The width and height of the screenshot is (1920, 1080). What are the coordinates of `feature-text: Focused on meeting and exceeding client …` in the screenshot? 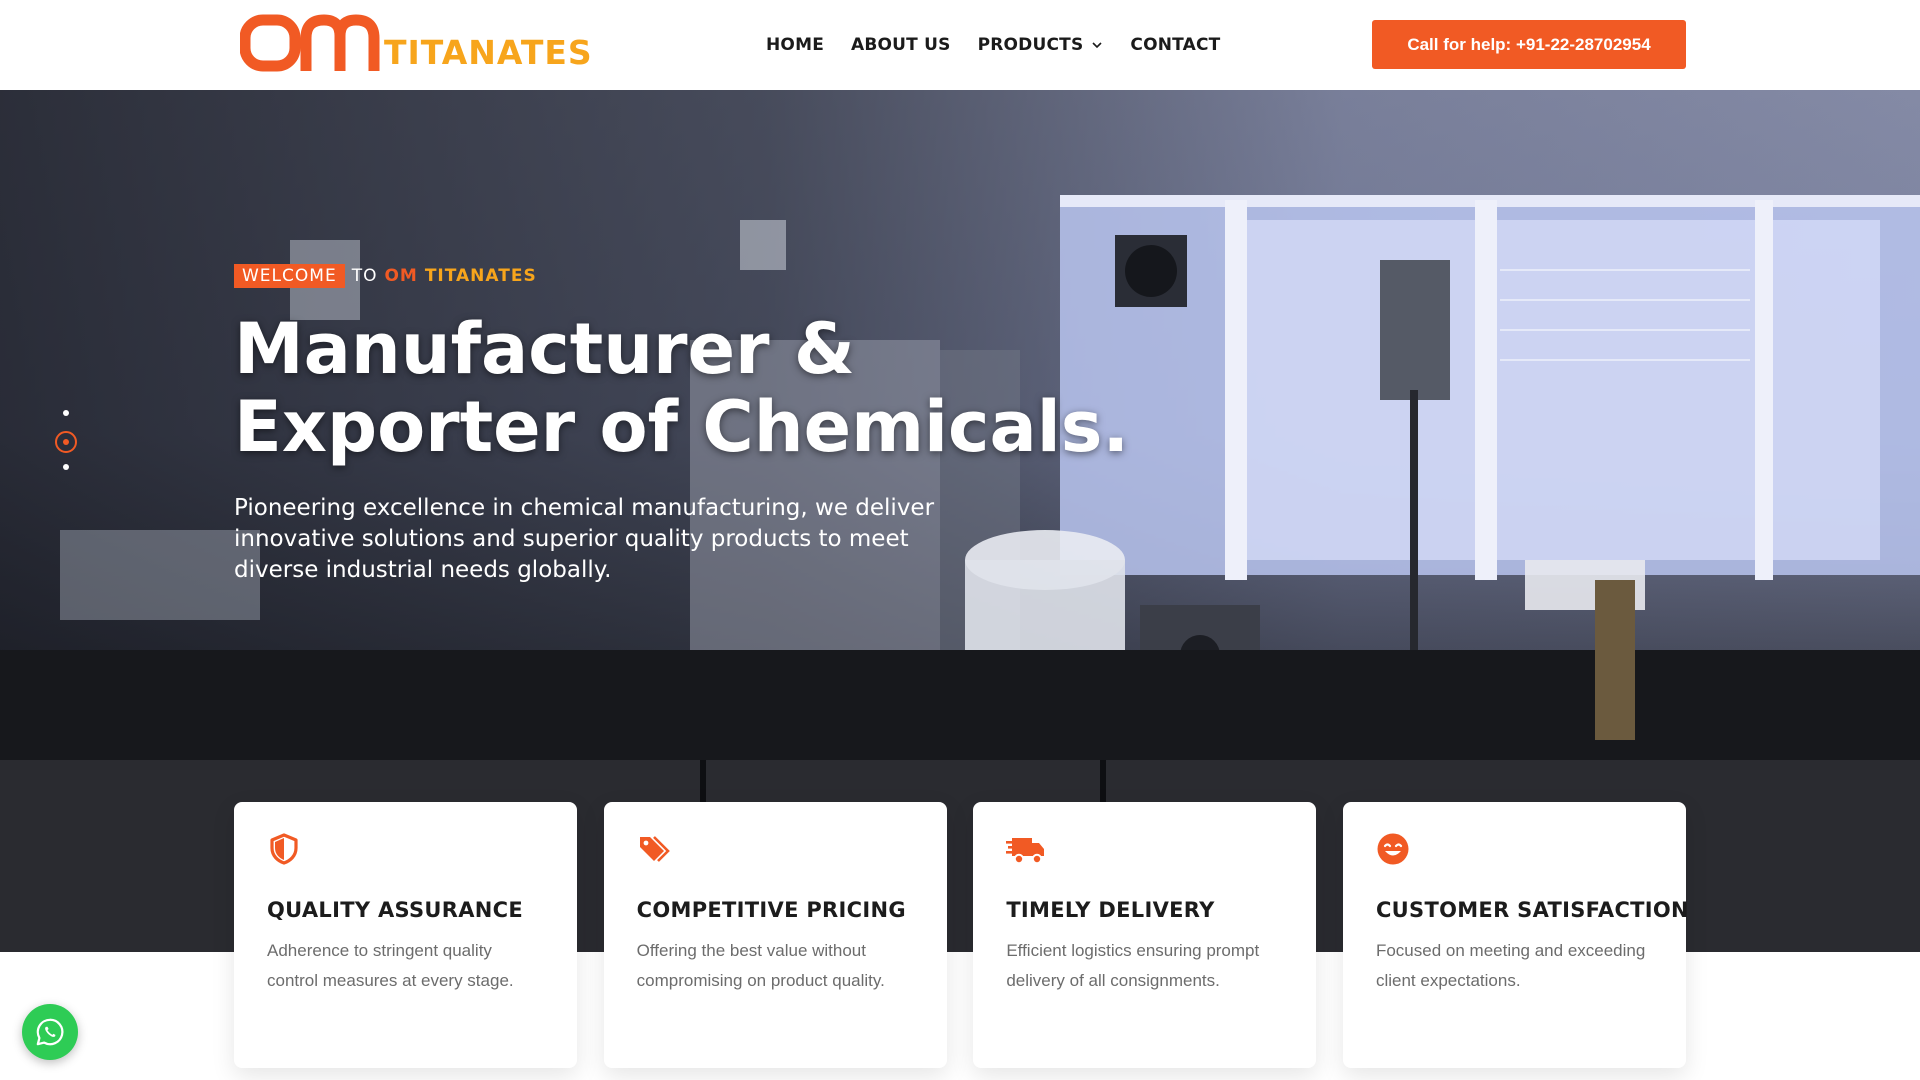 It's located at (1510, 965).